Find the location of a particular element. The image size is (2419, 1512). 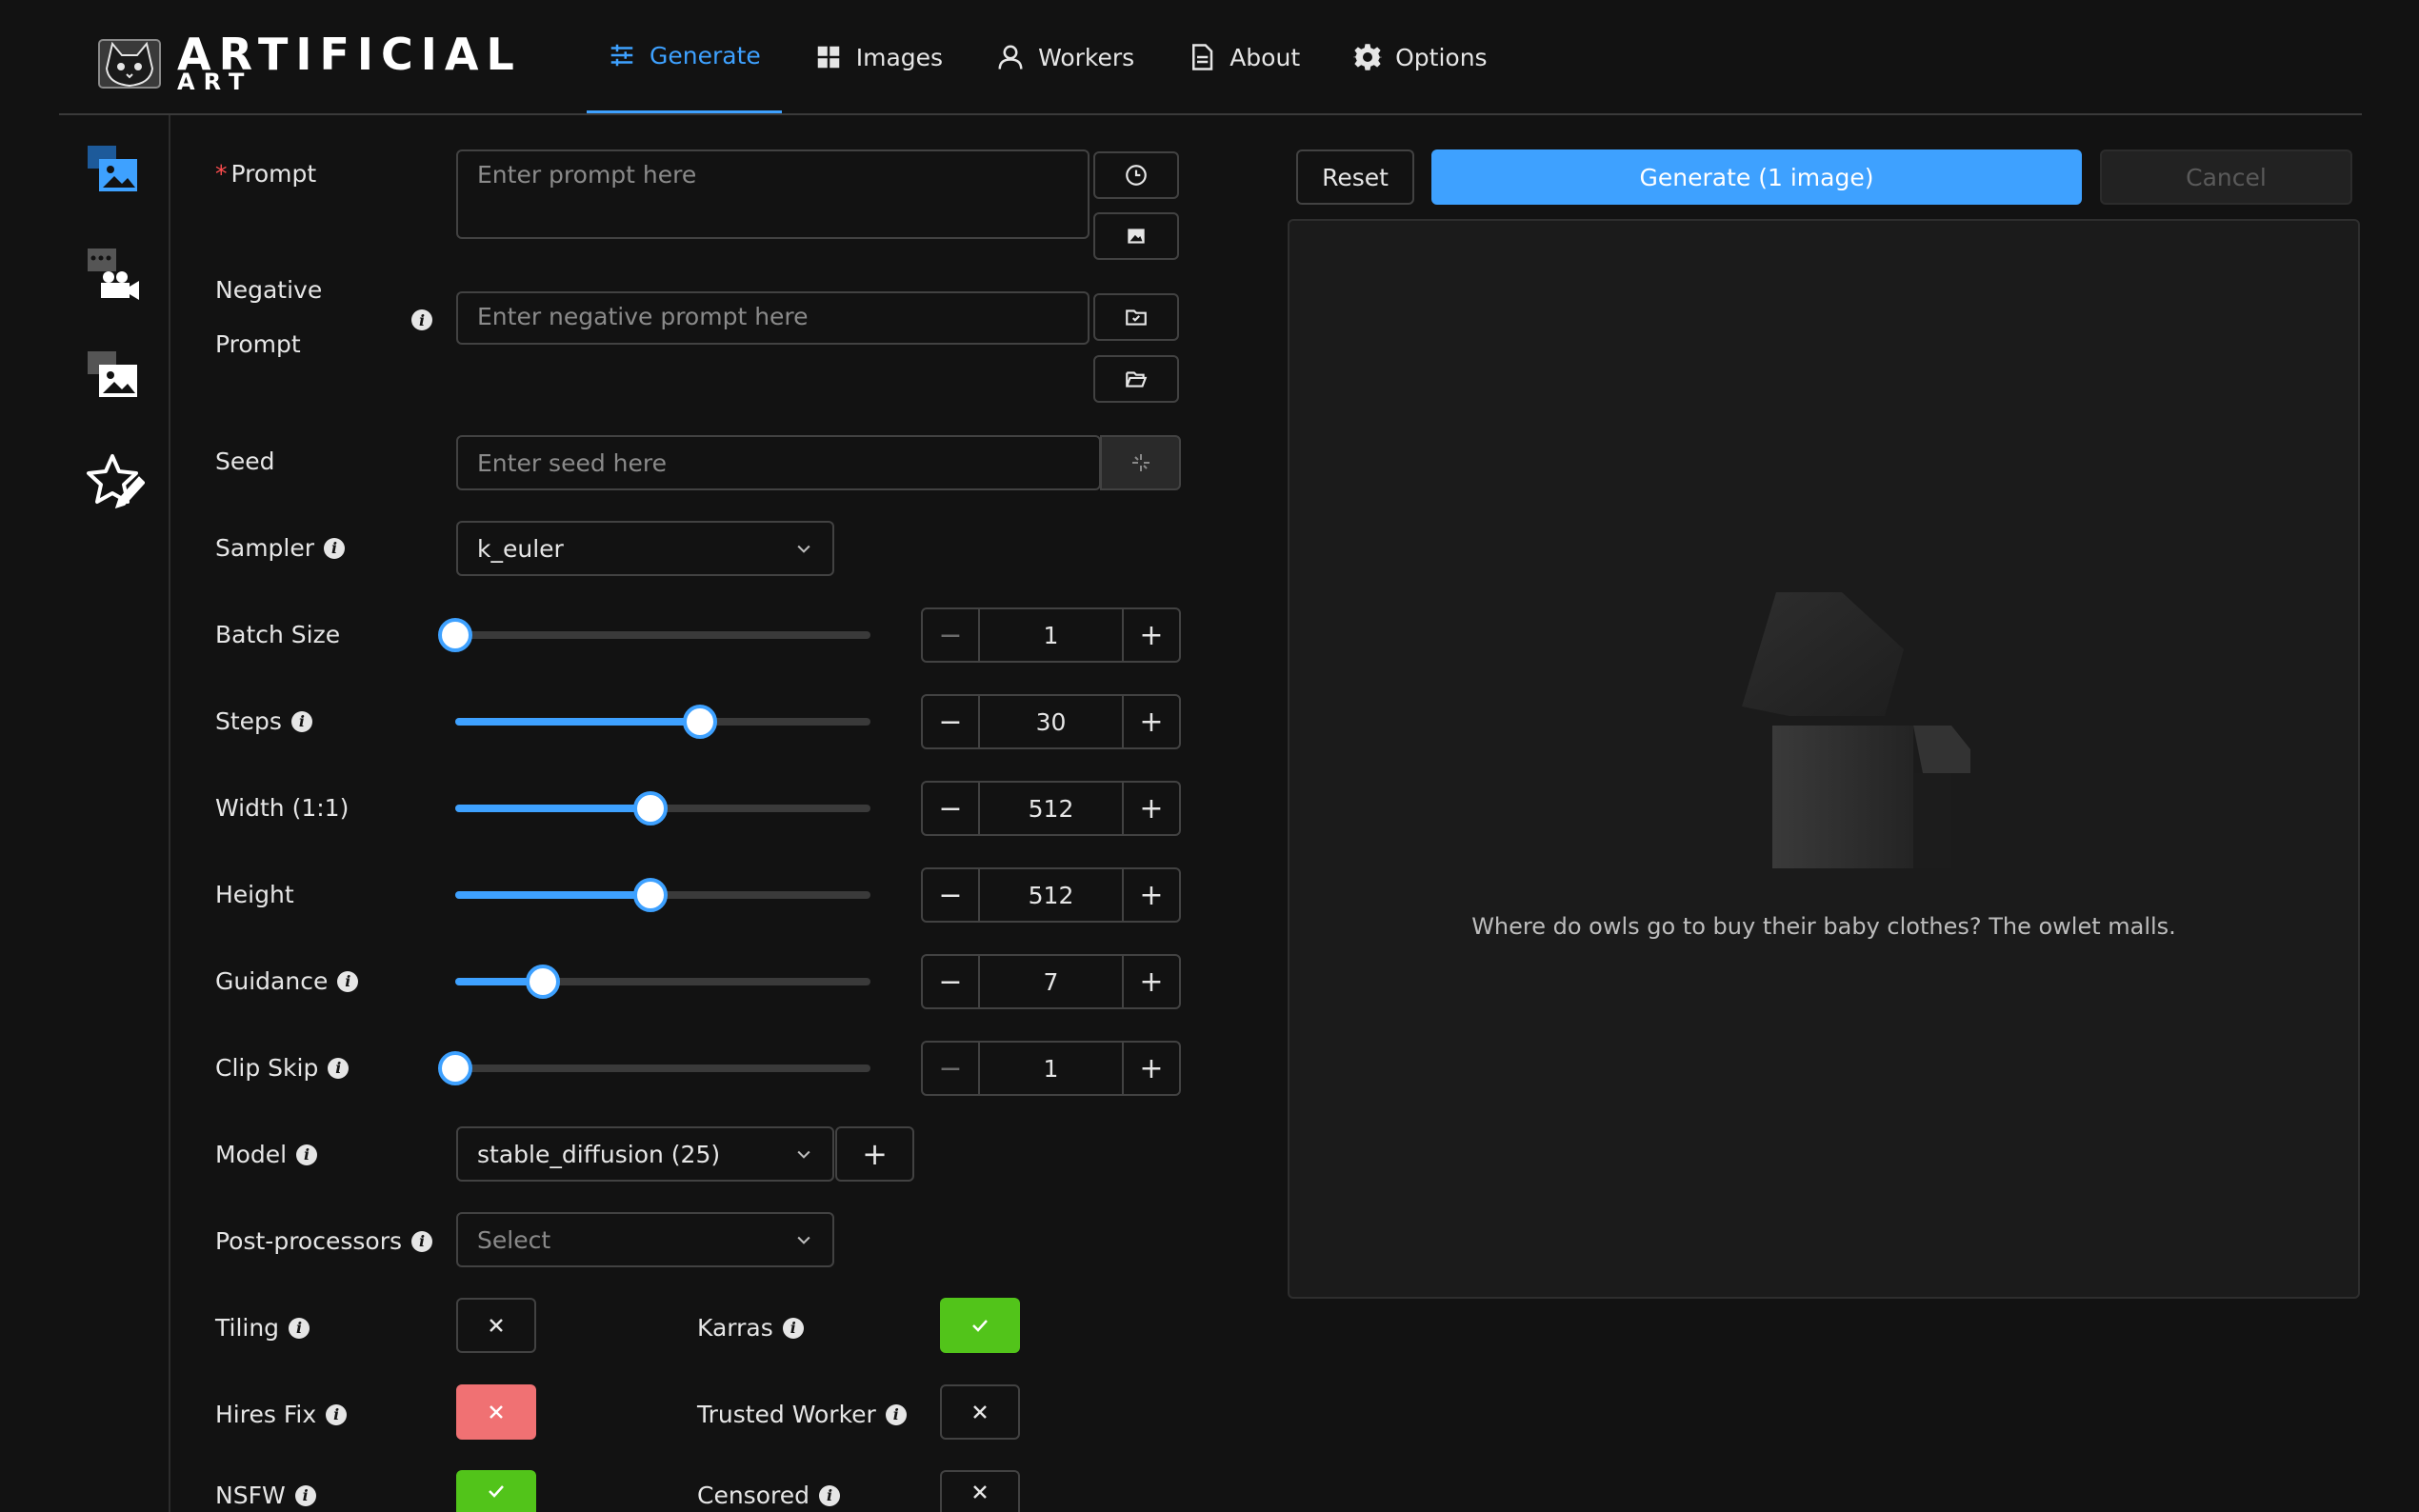

guidance-stepper: −7 + is located at coordinates (1051, 981).